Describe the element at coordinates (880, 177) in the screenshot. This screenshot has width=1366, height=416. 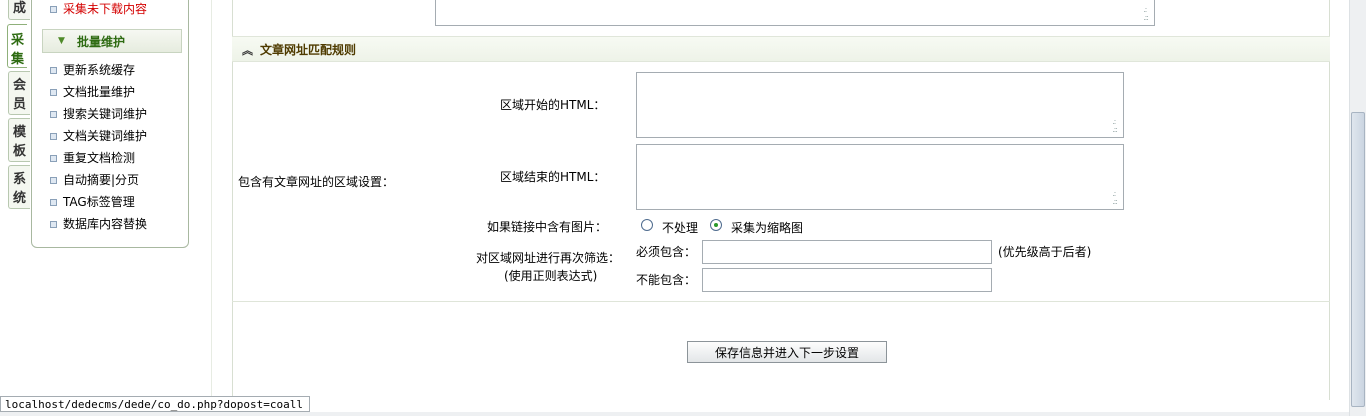
I see `end-html-textarea: .:.::` at that location.